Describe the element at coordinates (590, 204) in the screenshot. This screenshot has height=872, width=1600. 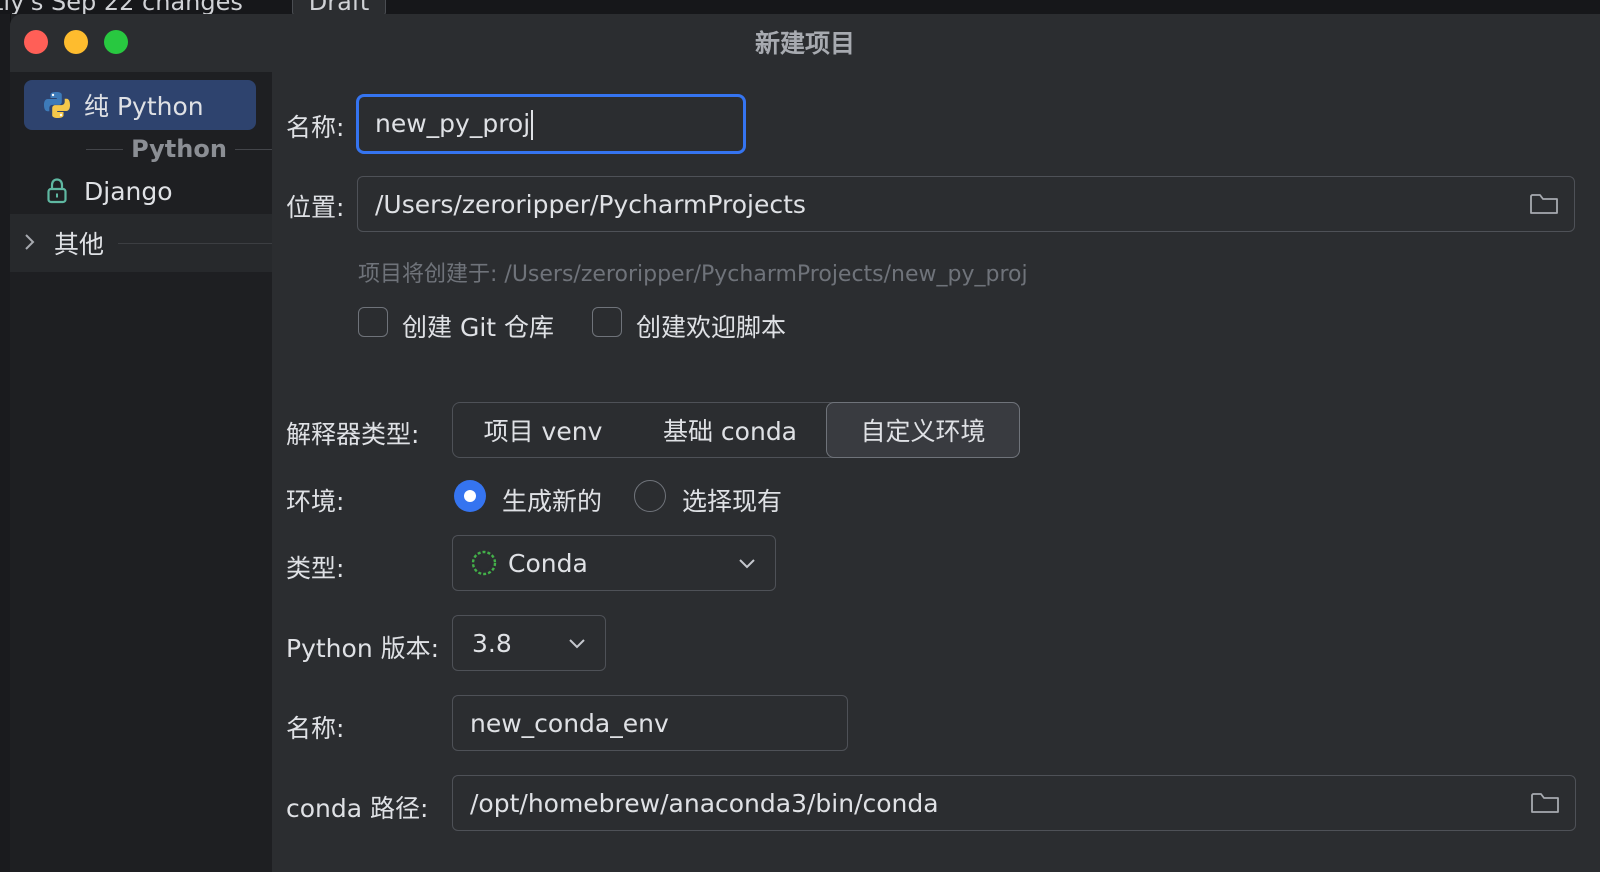
I see `location-value: /Users/zeroripper/PycharmProjects` at that location.